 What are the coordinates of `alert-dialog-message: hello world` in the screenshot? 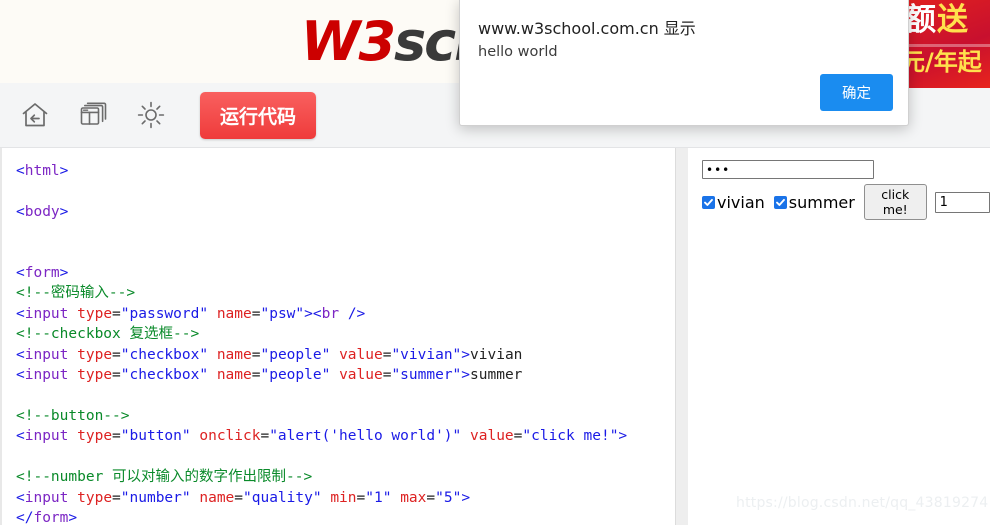 It's located at (518, 52).